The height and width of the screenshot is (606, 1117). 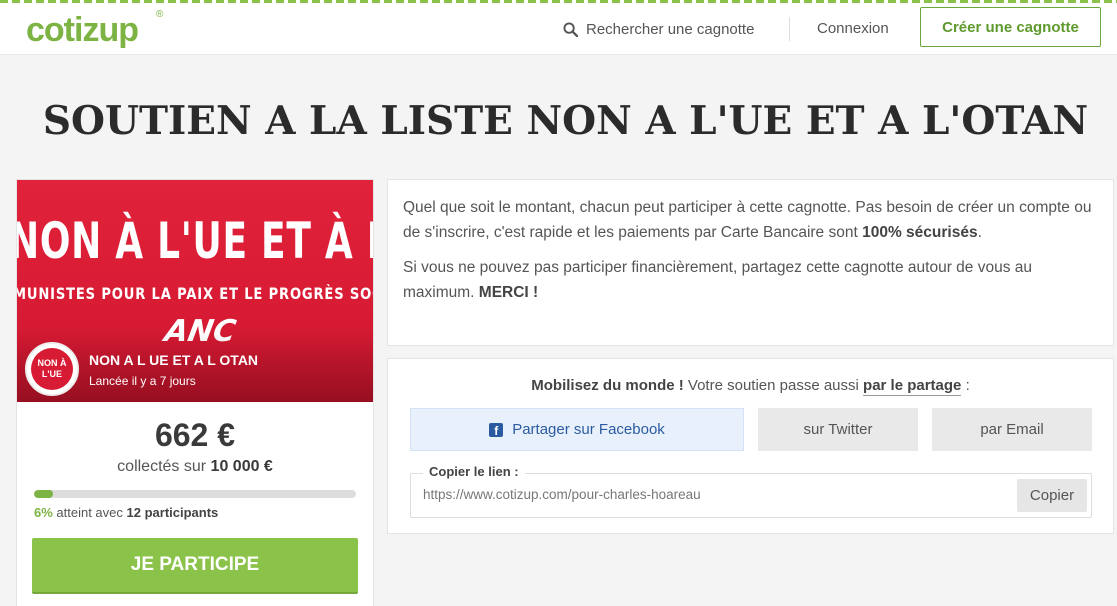 I want to click on login-link: Connexion, so click(x=853, y=28).